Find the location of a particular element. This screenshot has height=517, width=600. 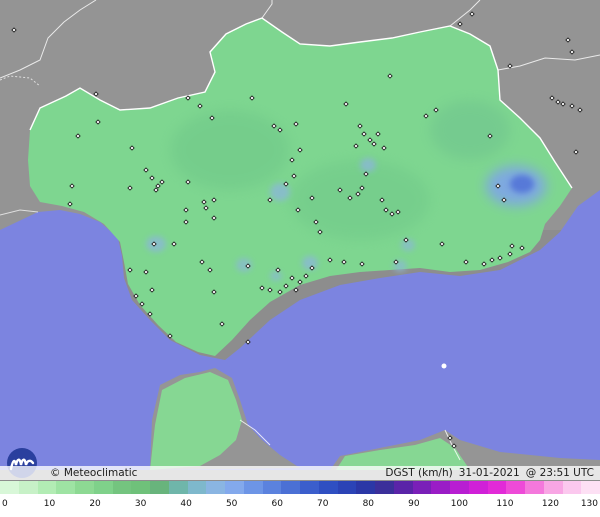

color-scale-label: 70 is located at coordinates (323, 504).